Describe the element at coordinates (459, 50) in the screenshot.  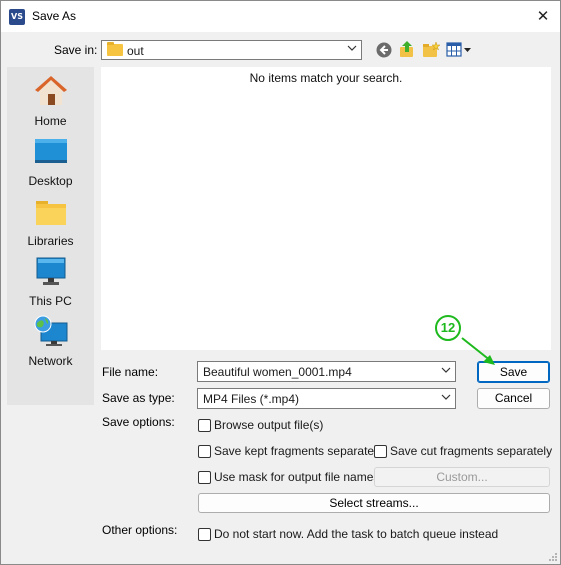
I see `view-menu-icon` at that location.